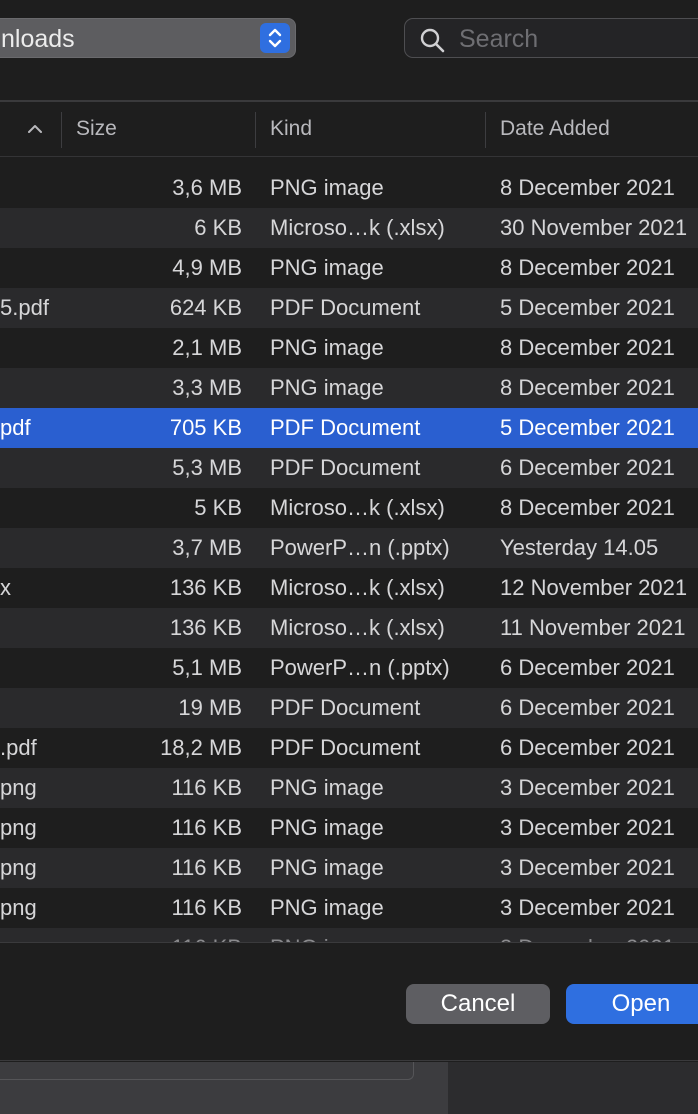 The width and height of the screenshot is (698, 1114). I want to click on file-row: 3,6 MB PNG image 8 December 2021, so click(349, 188).